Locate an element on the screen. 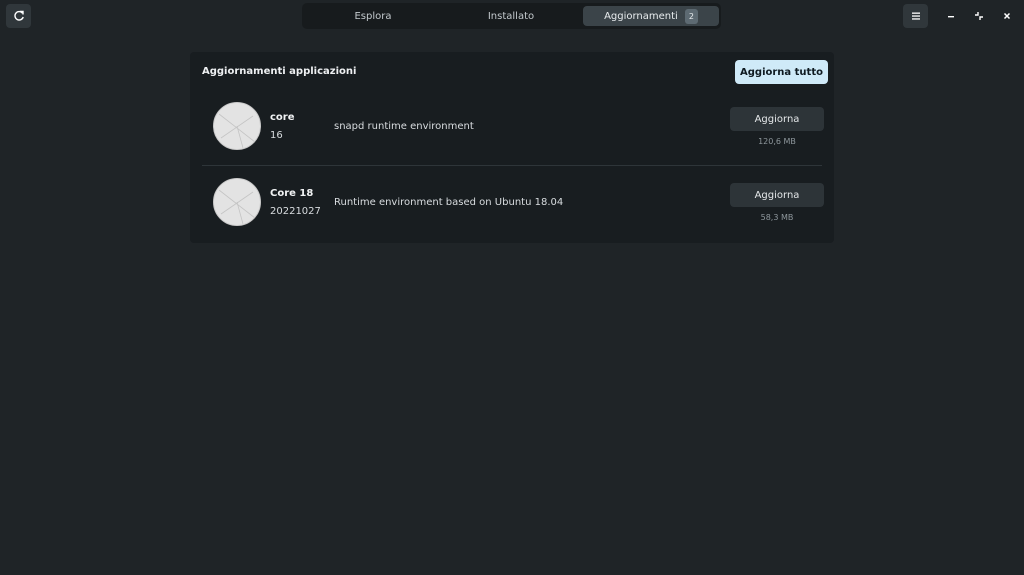  tab-installed-label: Installato is located at coordinates (511, 16).